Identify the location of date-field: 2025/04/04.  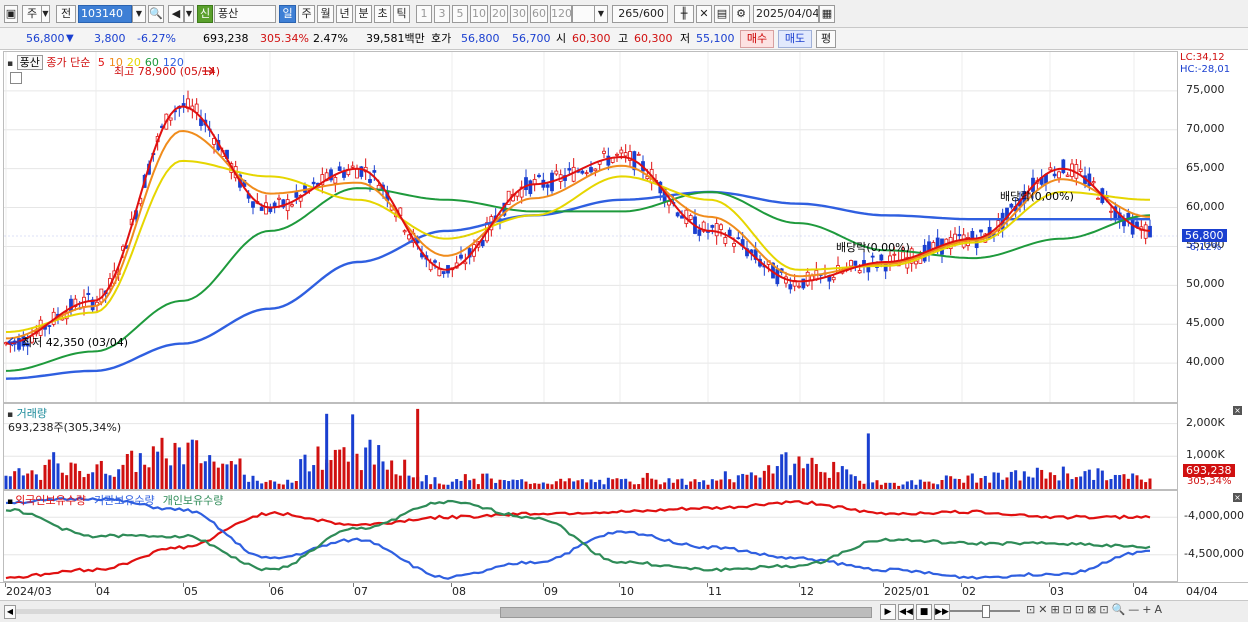
(786, 14).